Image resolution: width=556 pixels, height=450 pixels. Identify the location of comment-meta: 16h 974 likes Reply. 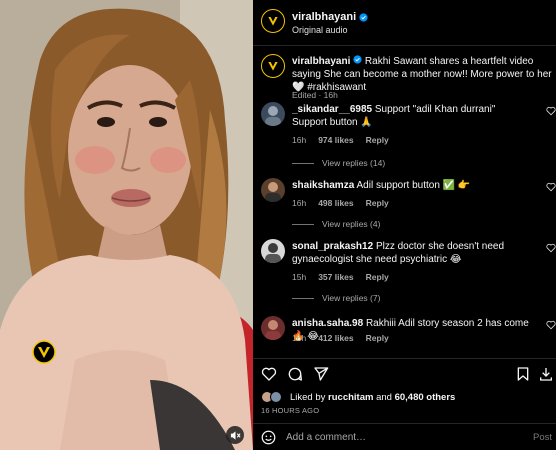
(340, 140).